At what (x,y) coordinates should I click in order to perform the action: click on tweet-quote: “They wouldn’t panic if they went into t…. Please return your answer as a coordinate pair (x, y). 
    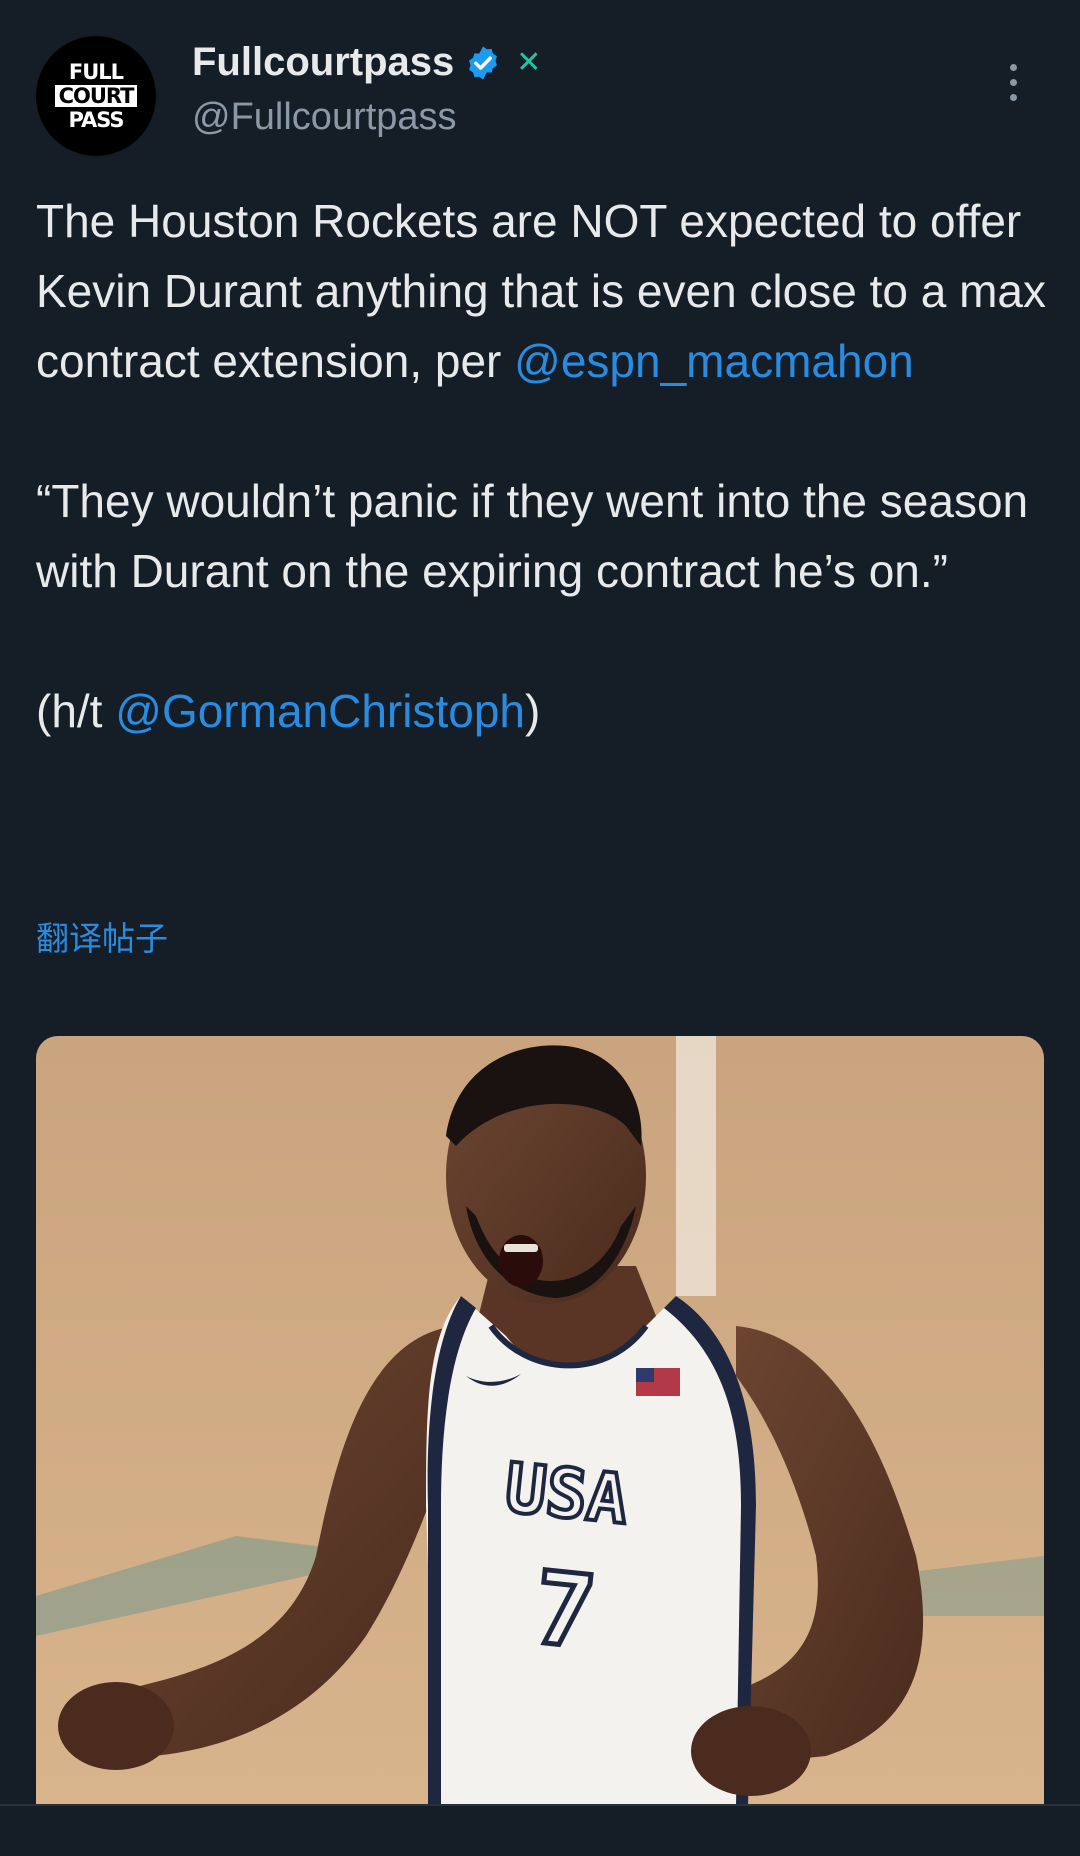
    Looking at the image, I should click on (532, 536).